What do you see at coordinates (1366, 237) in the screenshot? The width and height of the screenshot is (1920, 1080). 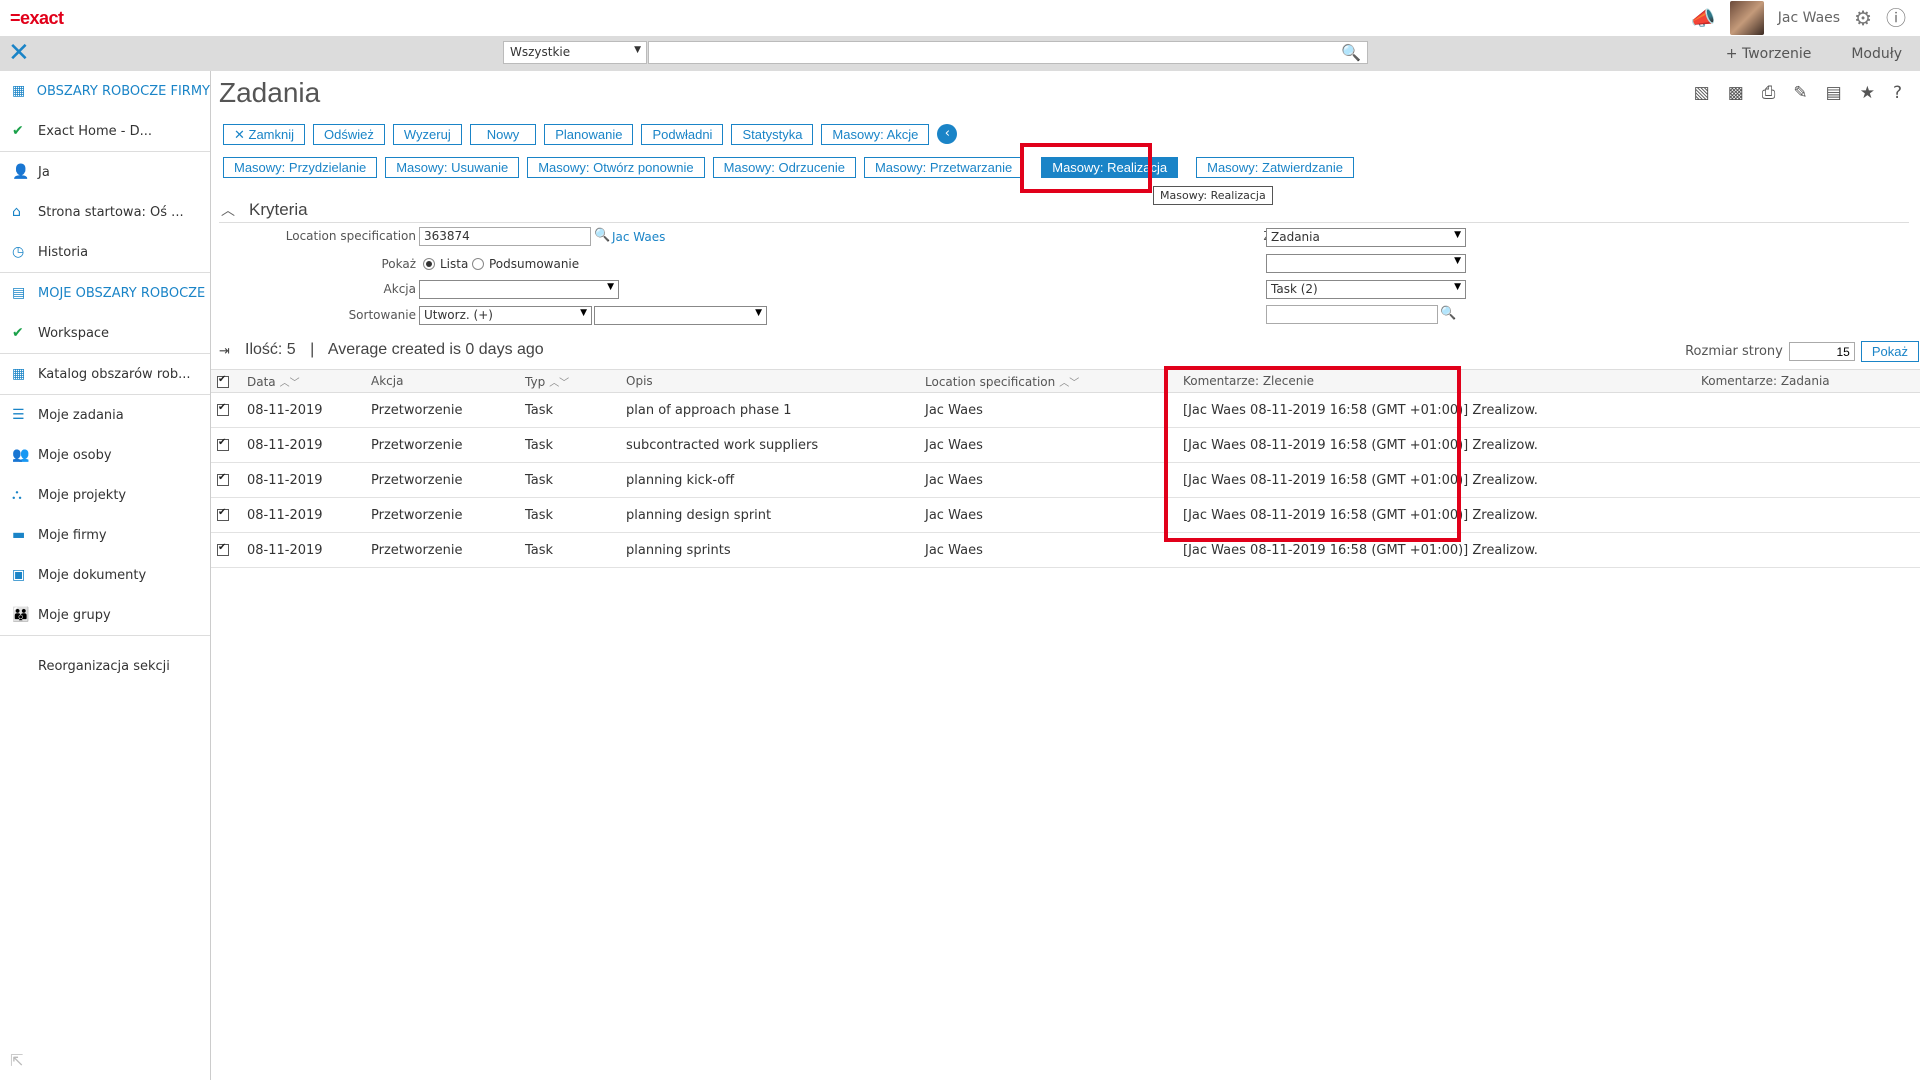 I see `involvement-select: Zadania ▼` at bounding box center [1366, 237].